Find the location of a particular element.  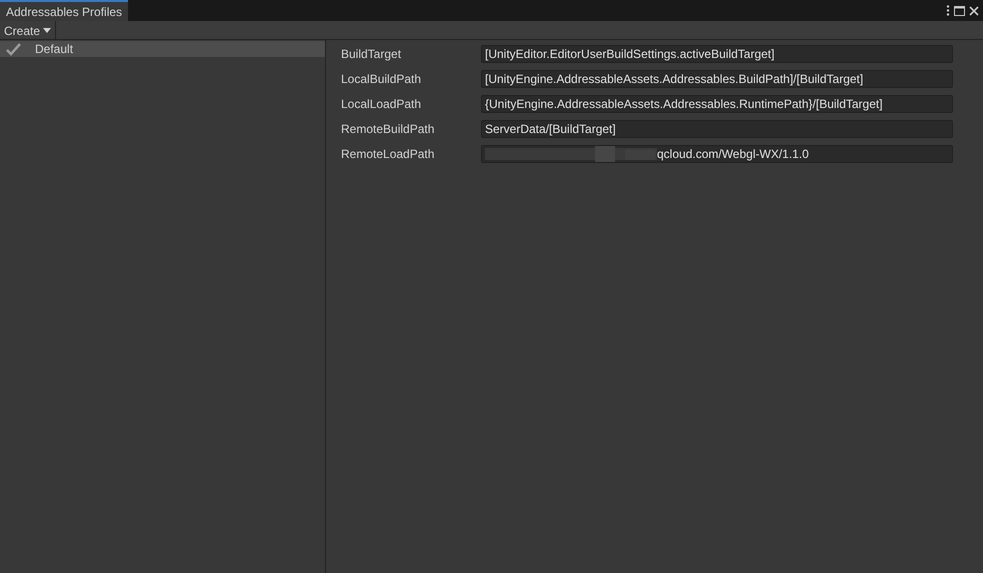

caret-icon is located at coordinates (47, 30).